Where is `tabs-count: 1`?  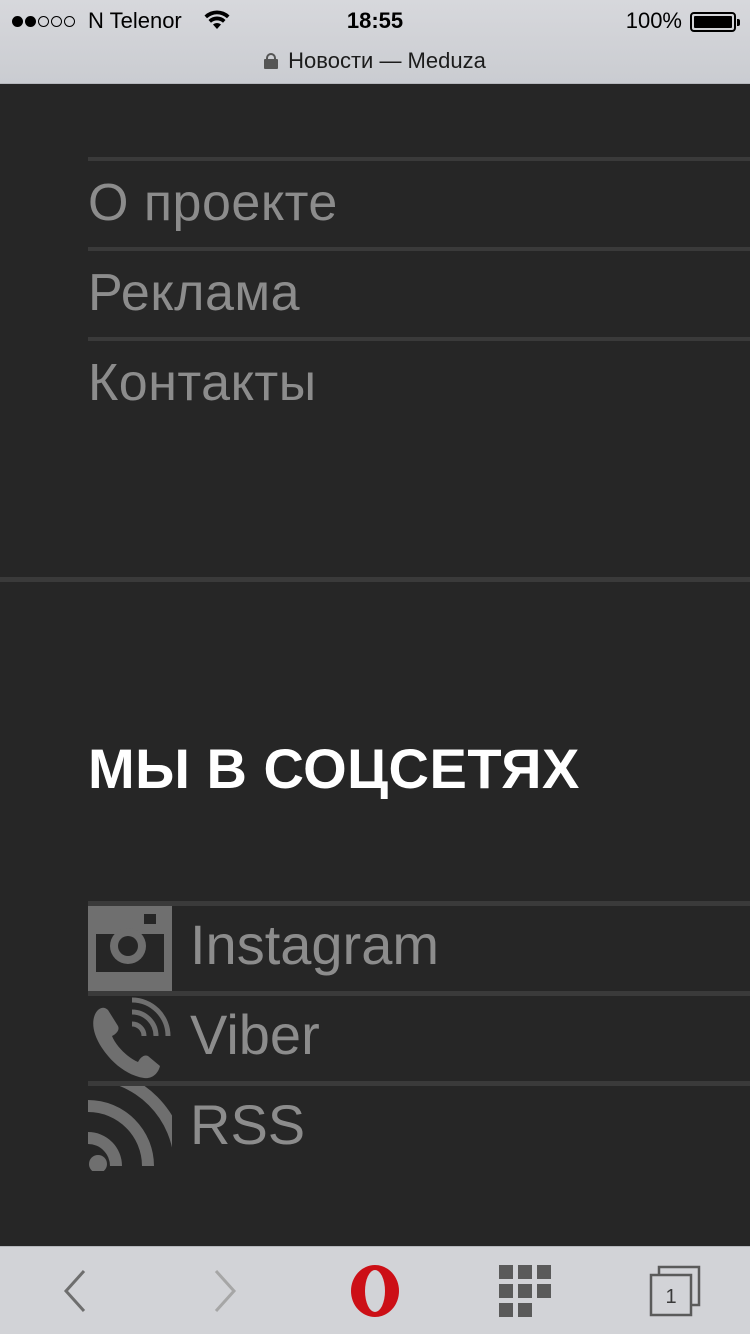 tabs-count: 1 is located at coordinates (670, 1297).